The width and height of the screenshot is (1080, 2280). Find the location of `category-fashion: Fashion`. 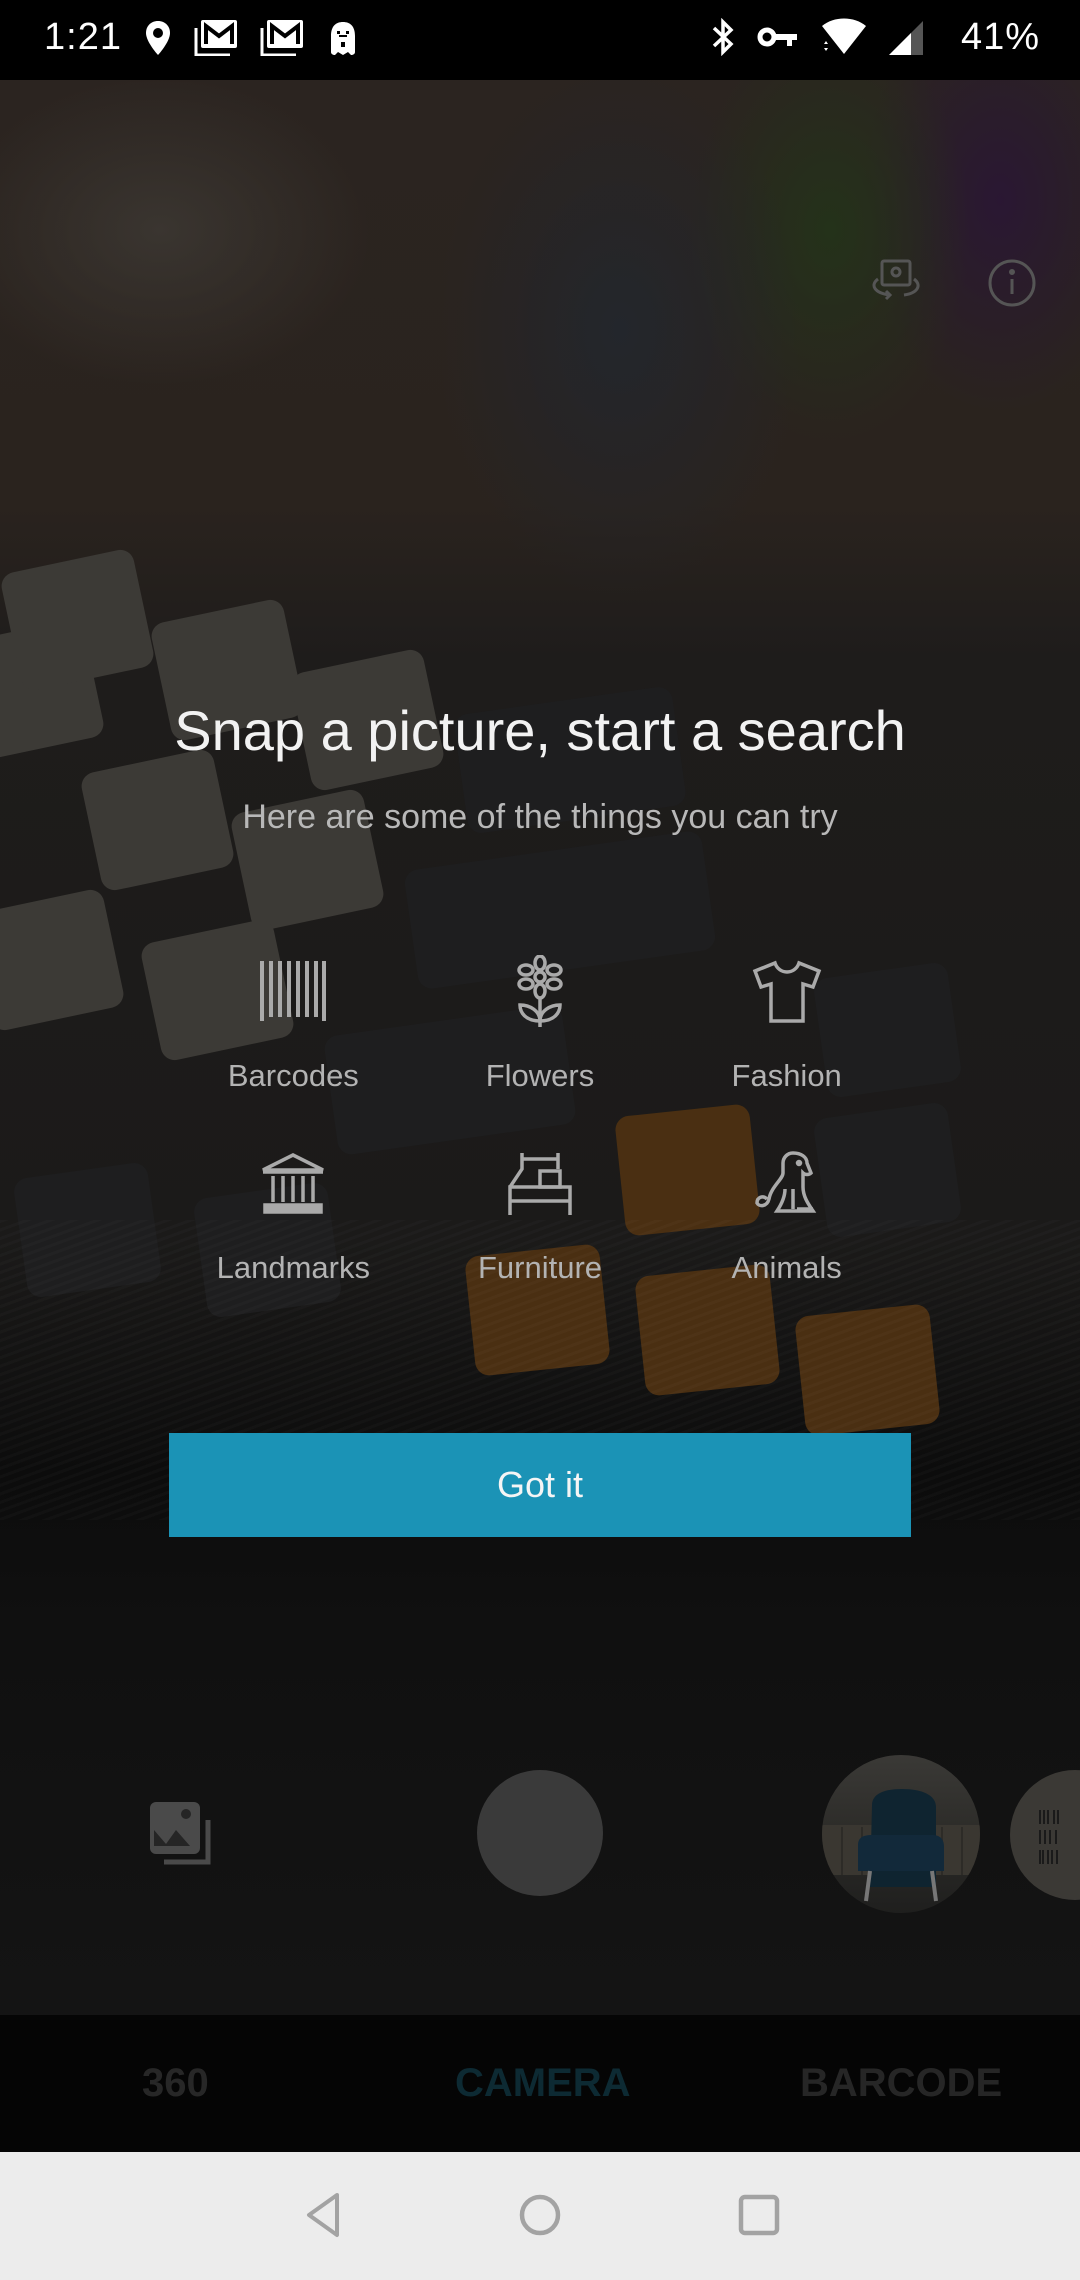

category-fashion: Fashion is located at coordinates (786, 1022).